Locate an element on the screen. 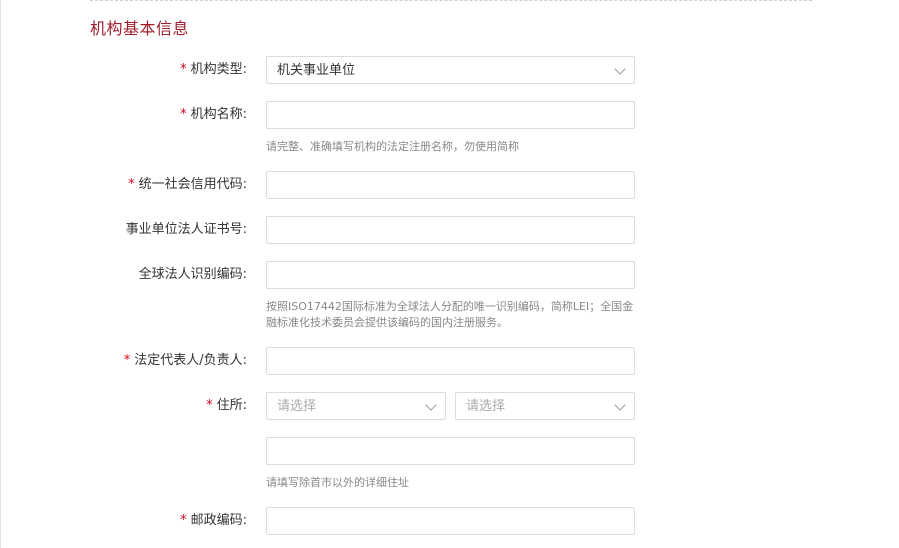 The image size is (899, 548). org-type-label: * 机构类型: is located at coordinates (213, 70).